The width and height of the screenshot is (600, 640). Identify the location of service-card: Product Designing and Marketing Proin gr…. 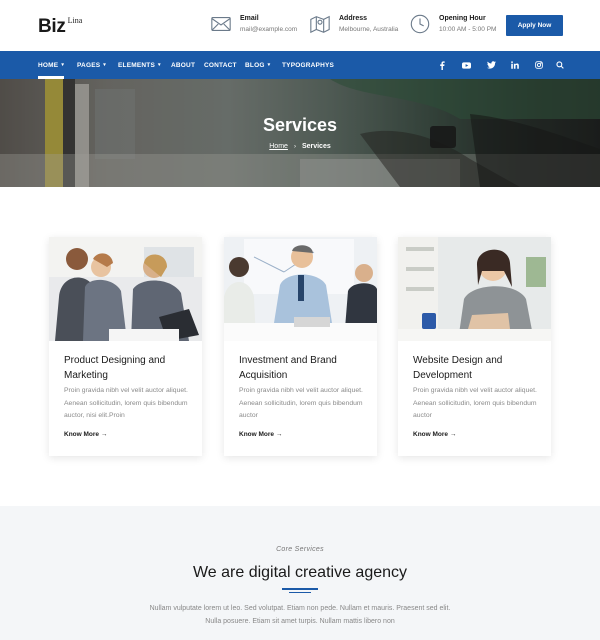
(125, 346).